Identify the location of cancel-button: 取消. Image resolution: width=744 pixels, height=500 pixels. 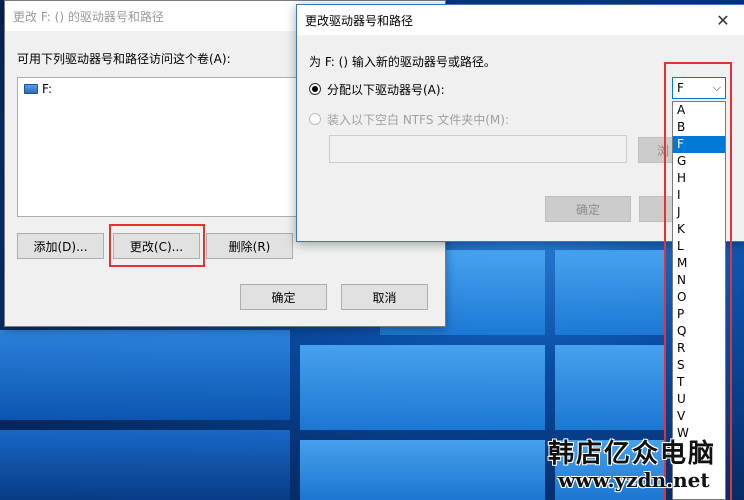
(384, 297).